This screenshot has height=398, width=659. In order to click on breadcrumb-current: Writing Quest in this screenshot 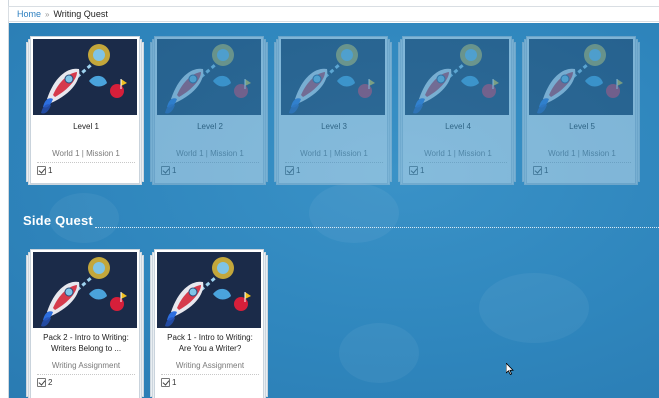, I will do `click(80, 14)`.